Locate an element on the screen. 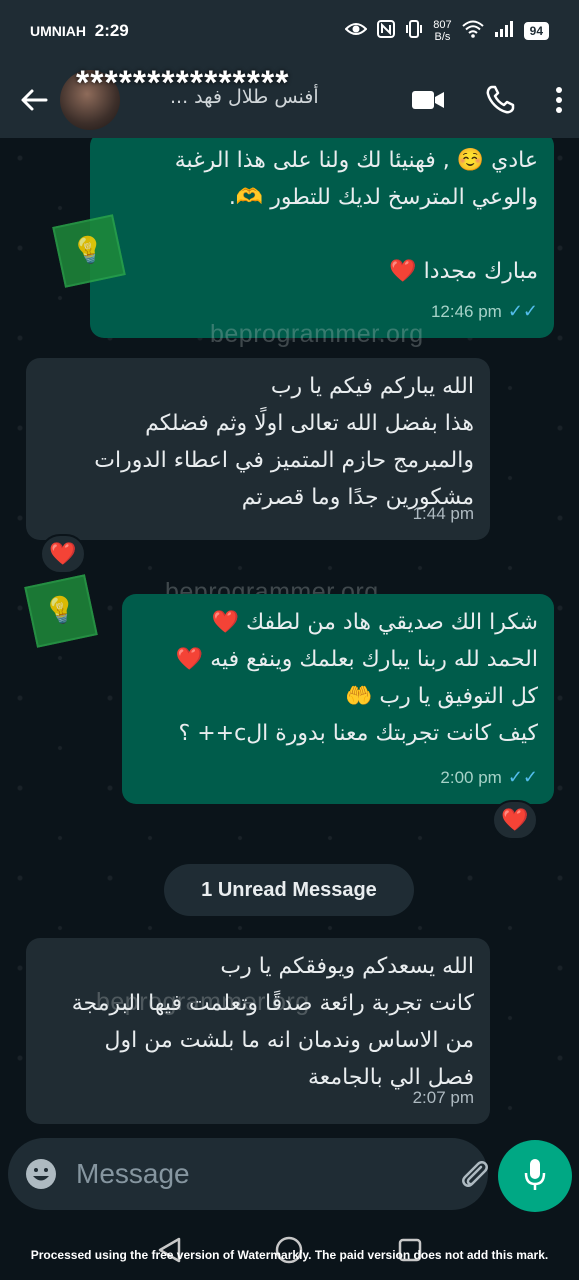 This screenshot has width=579, height=1280. attach-icon is located at coordinates (474, 1174).